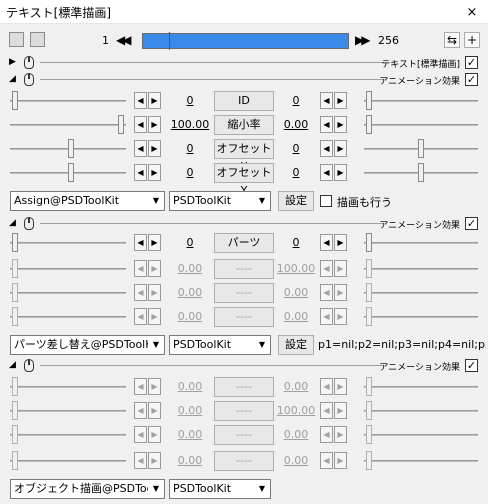 The width and height of the screenshot is (488, 504). I want to click on filter-header-anim2: ◢ アニメーション効果 ✓, so click(244, 224).